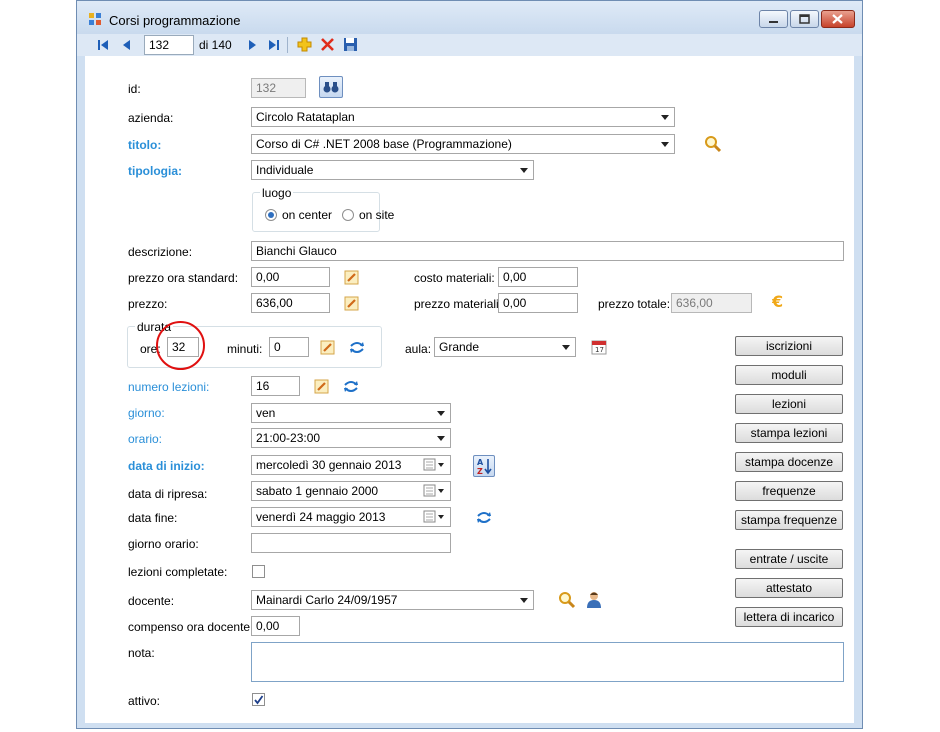 The image size is (940, 732). What do you see at coordinates (547, 251) in the screenshot?
I see `descrizione-field: Bianchi Glauco` at bounding box center [547, 251].